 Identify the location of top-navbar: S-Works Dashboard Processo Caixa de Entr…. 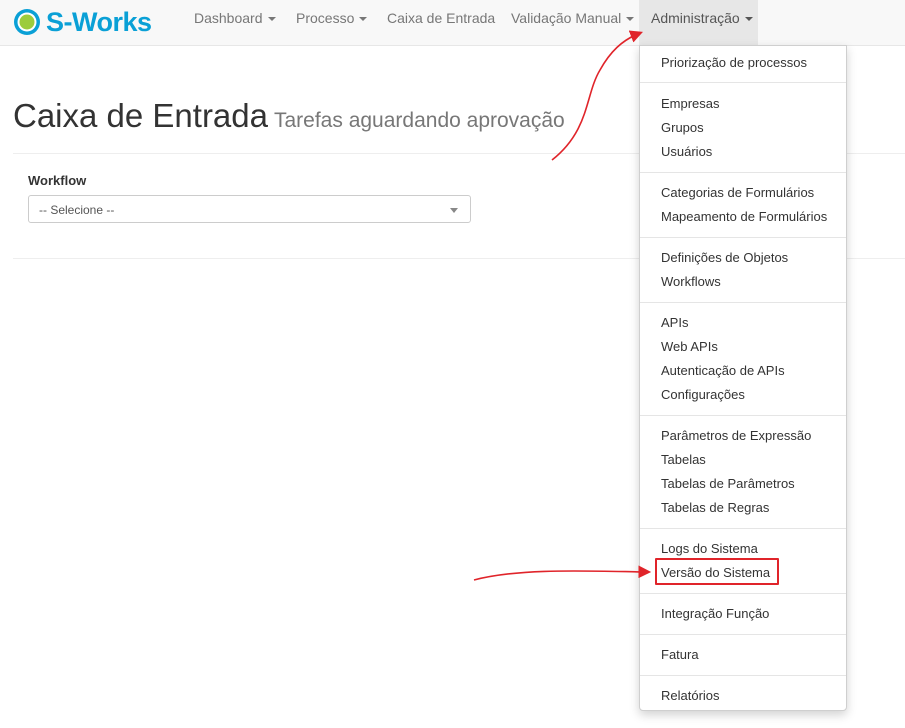
(452, 23).